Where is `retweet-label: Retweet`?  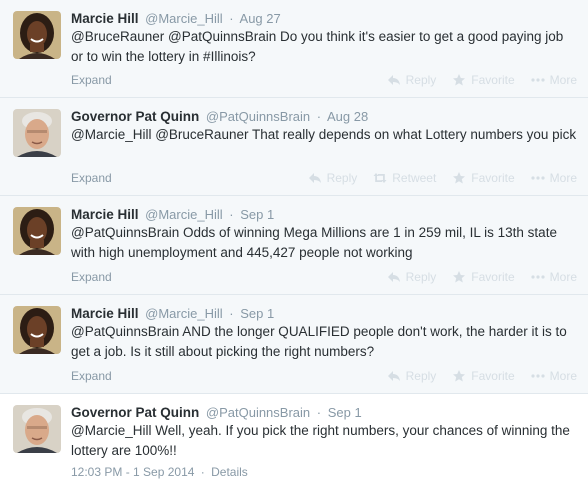
retweet-label: Retweet is located at coordinates (414, 178).